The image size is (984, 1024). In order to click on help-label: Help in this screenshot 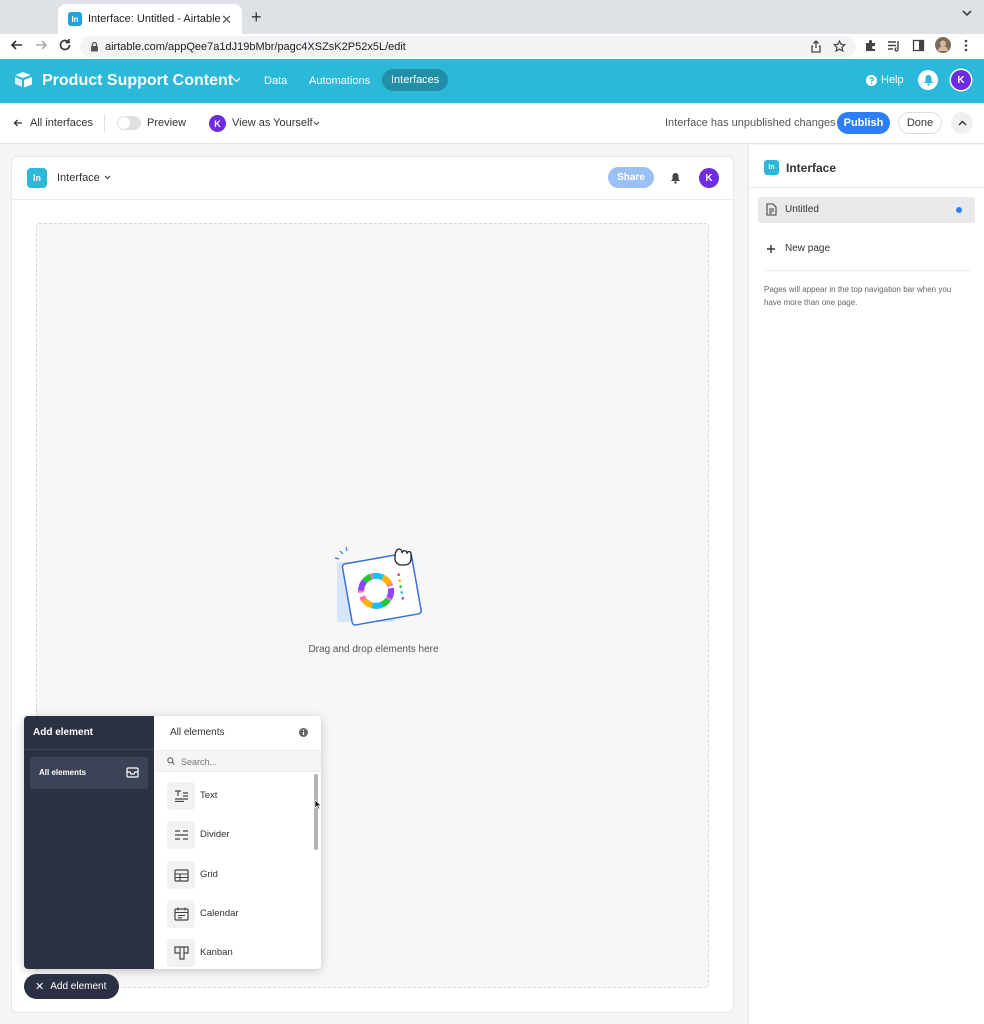, I will do `click(892, 80)`.